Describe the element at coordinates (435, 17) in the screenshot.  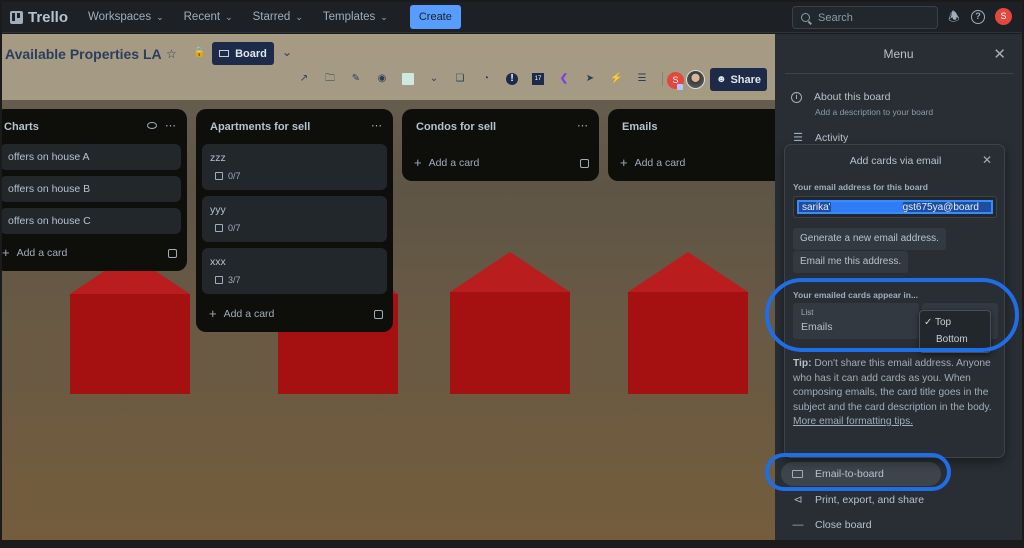
I see `create-button: Create` at that location.